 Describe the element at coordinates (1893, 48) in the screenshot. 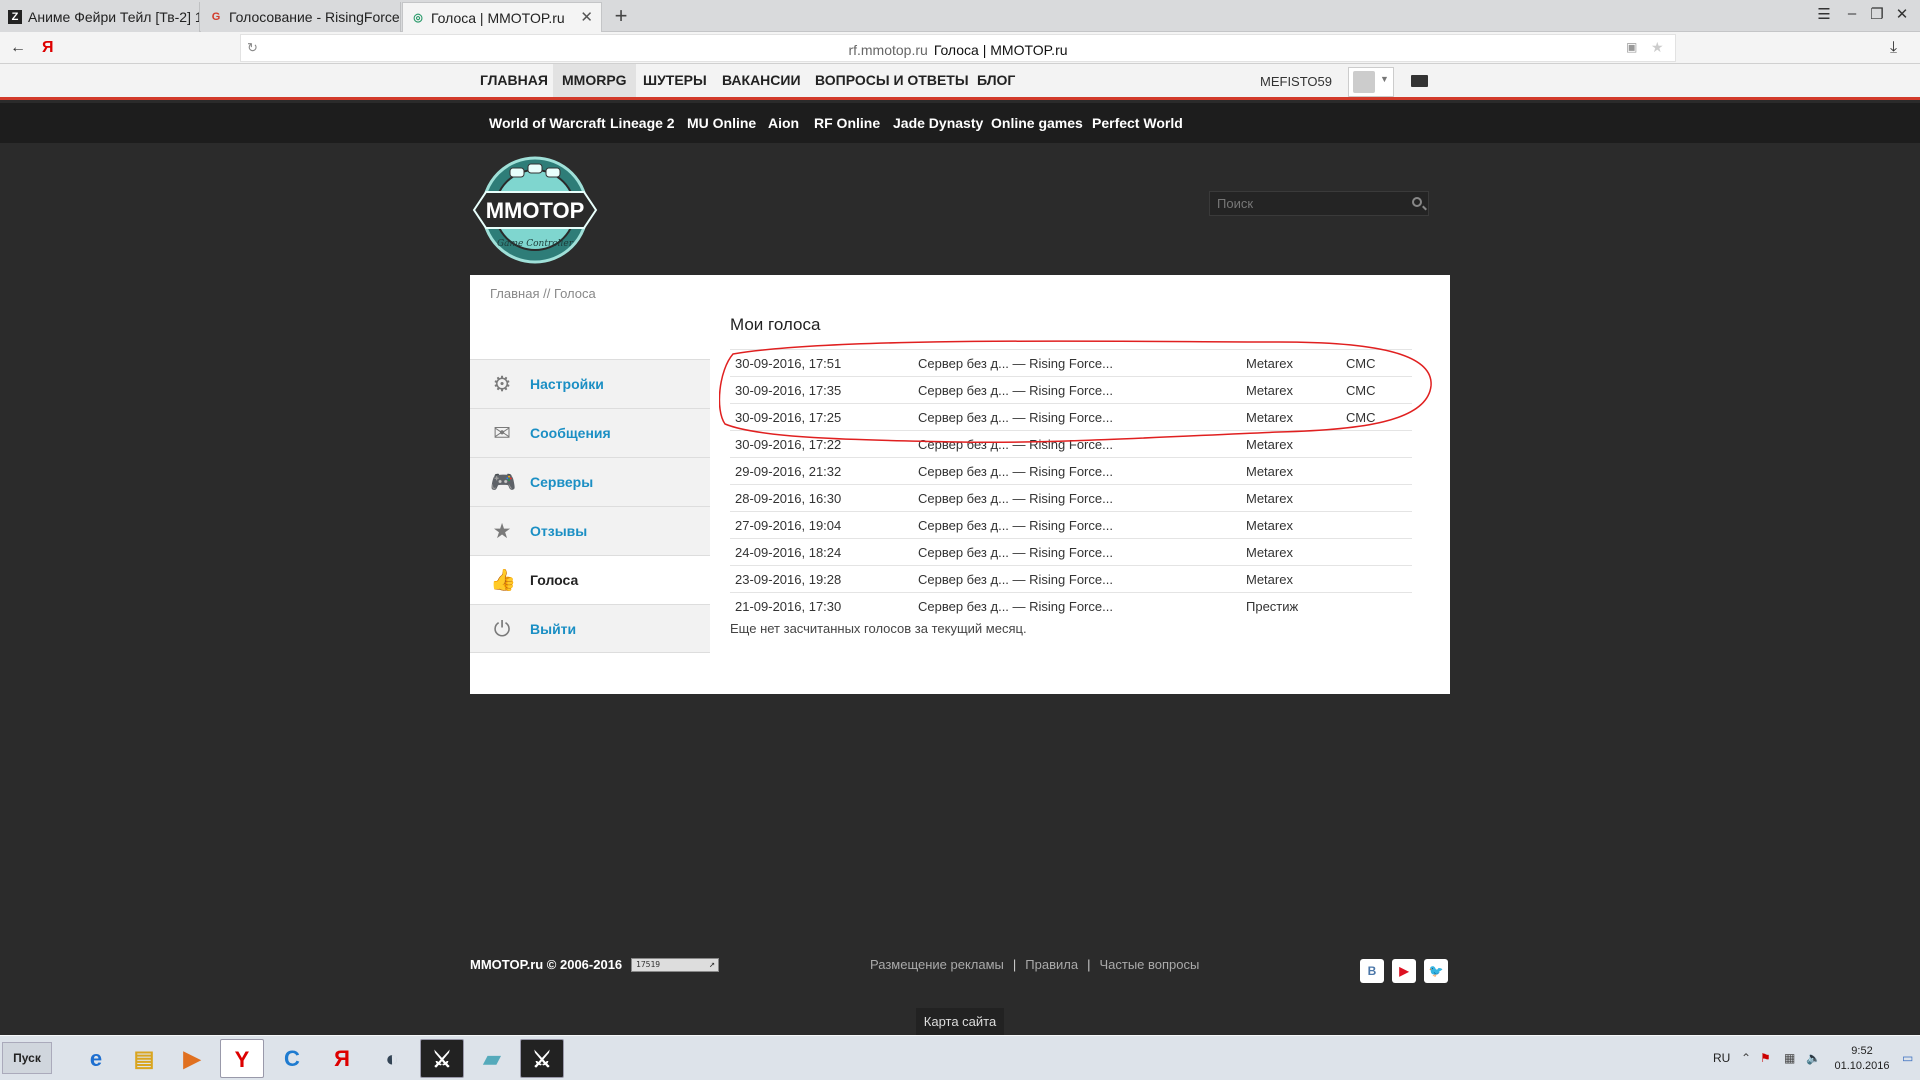

I see `download-icon: ⤓` at that location.